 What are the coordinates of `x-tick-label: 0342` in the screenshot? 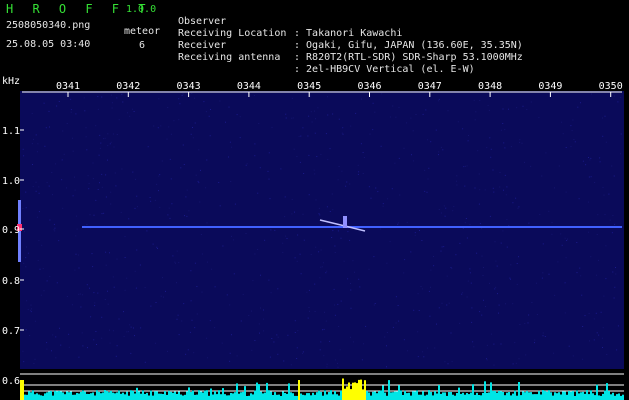 It's located at (128, 86).